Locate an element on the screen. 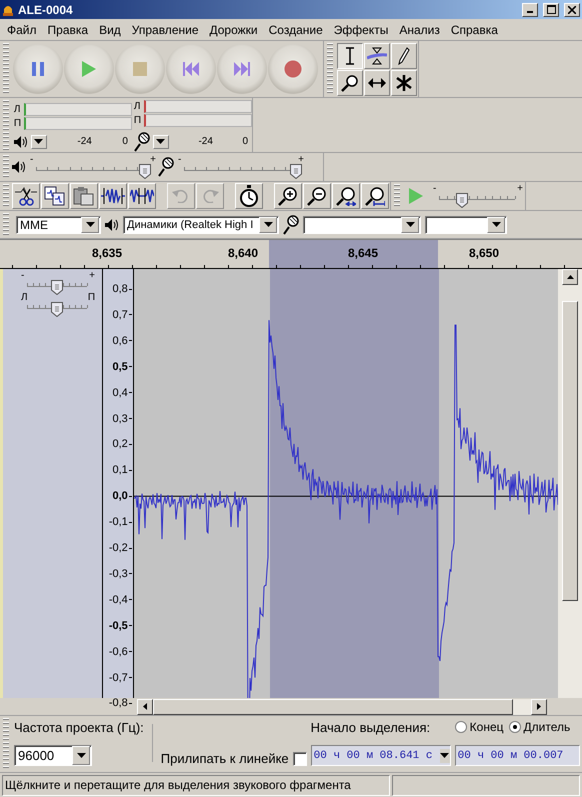  ruler-label: 8,640 is located at coordinates (243, 253).